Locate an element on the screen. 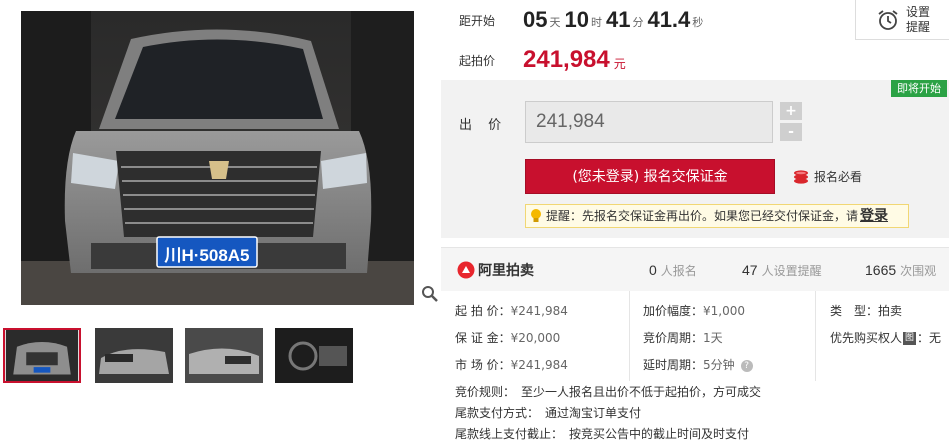  reminder-count: 47 人设置提醒 is located at coordinates (782, 270).